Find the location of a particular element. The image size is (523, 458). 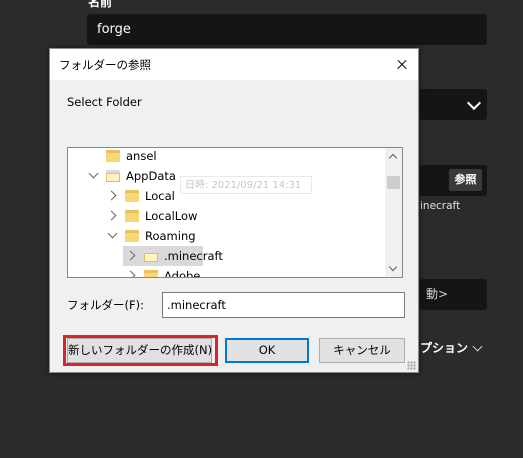

dialog-description: Select Folder is located at coordinates (104, 102).